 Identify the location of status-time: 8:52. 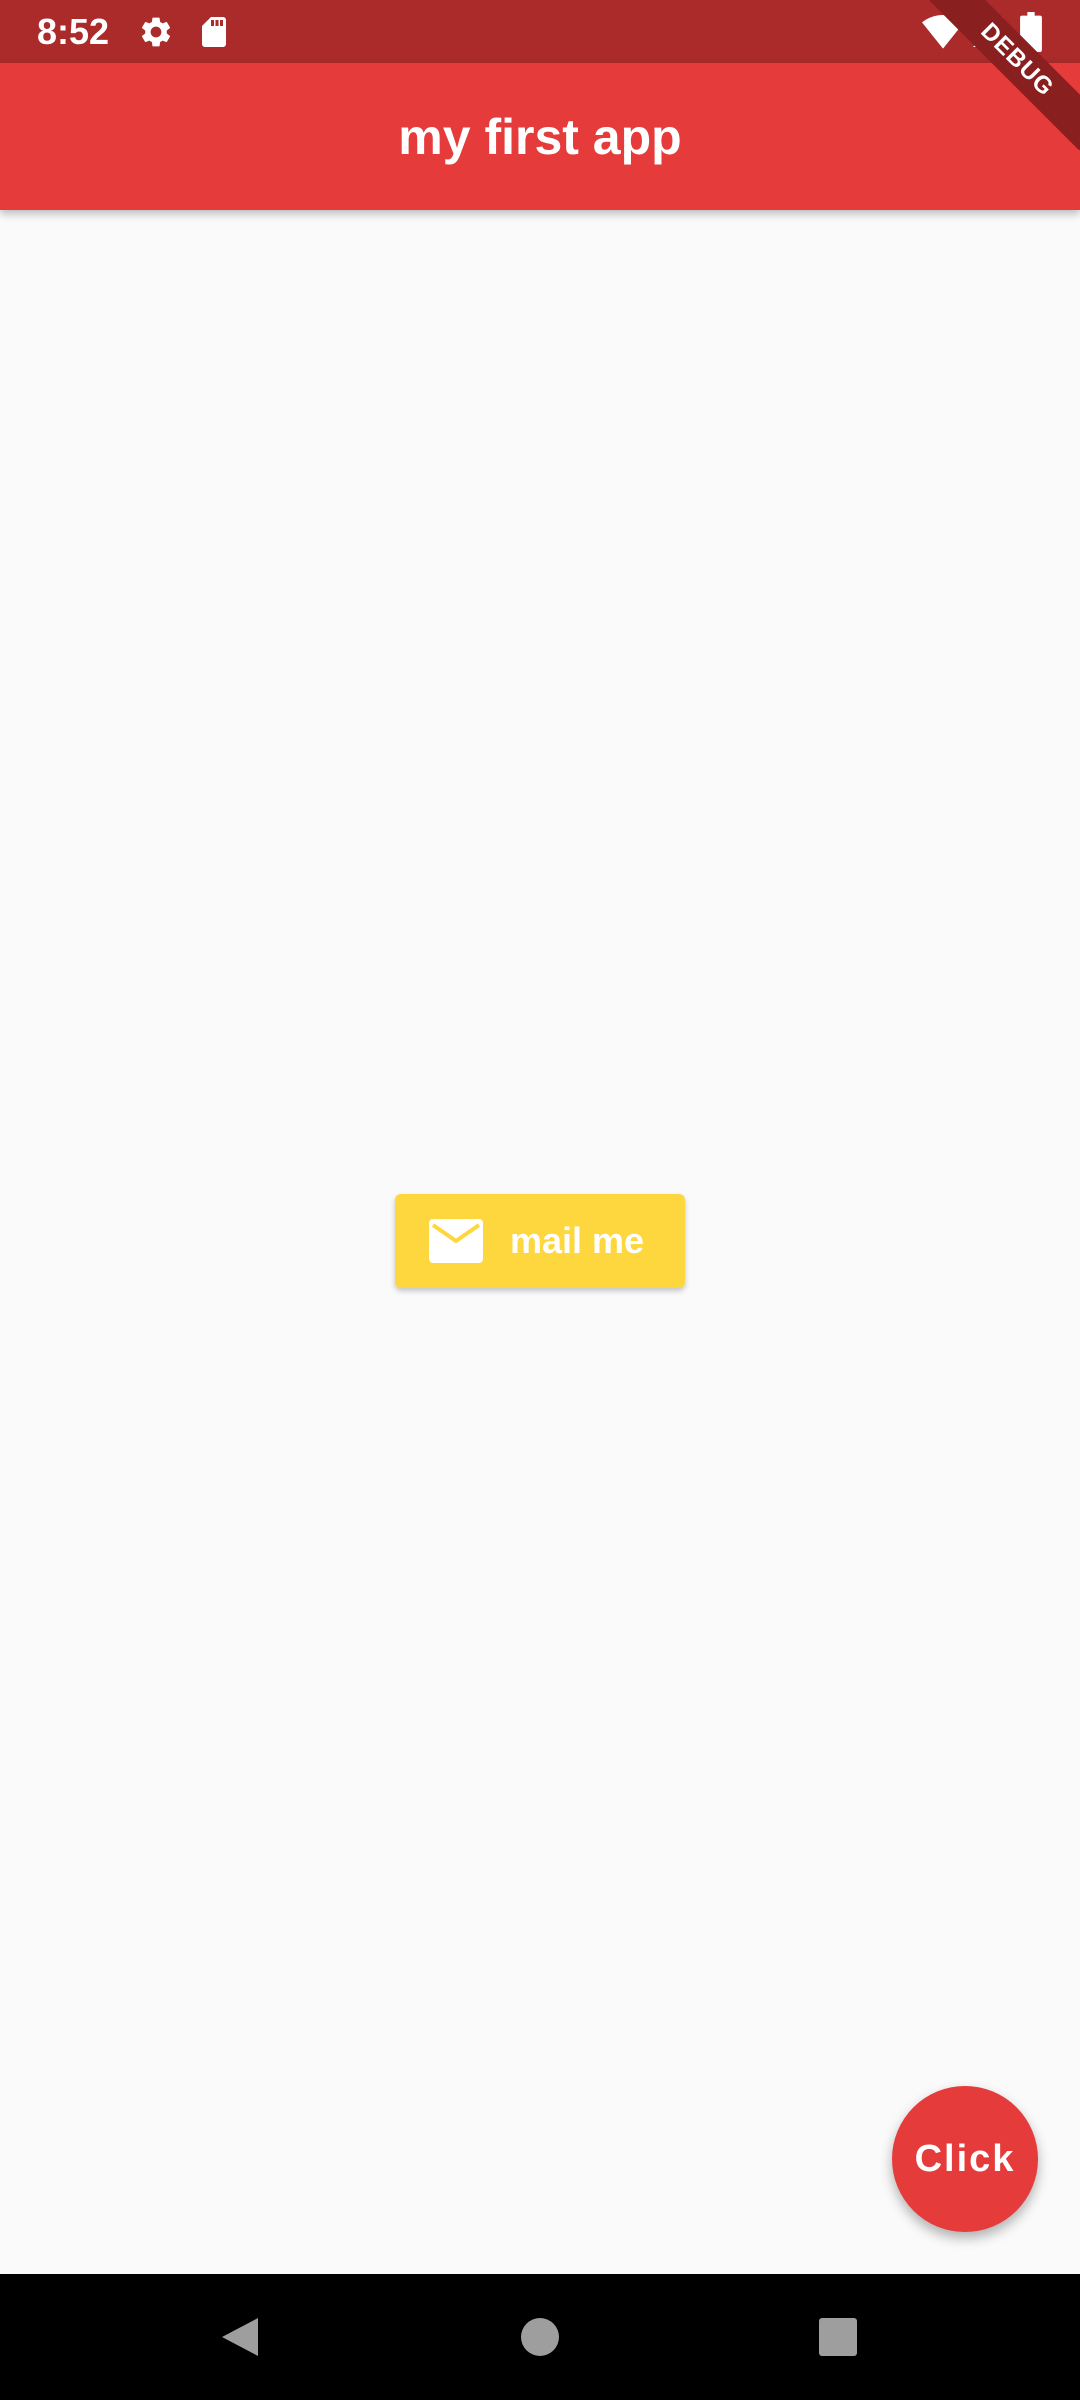
(73, 31).